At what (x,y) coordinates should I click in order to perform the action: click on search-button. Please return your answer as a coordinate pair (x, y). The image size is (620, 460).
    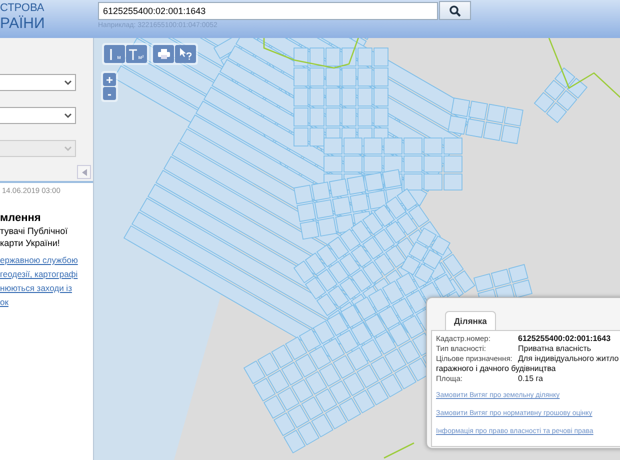
    Looking at the image, I should click on (455, 10).